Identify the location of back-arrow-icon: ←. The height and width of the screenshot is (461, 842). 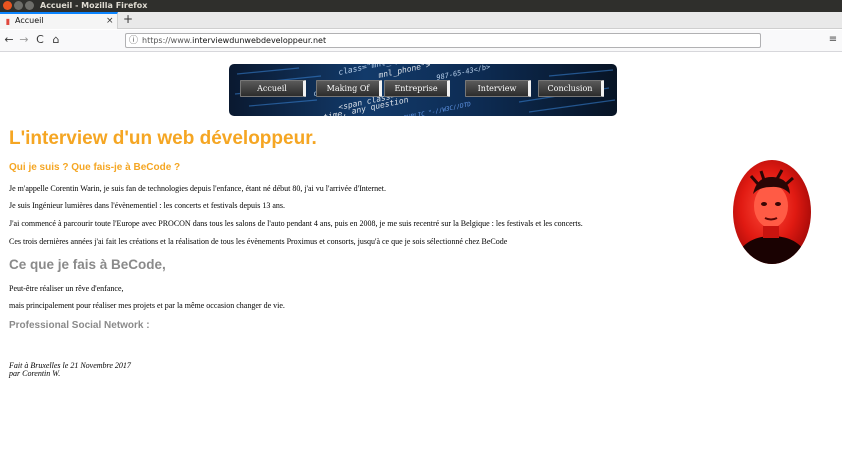
(9, 40).